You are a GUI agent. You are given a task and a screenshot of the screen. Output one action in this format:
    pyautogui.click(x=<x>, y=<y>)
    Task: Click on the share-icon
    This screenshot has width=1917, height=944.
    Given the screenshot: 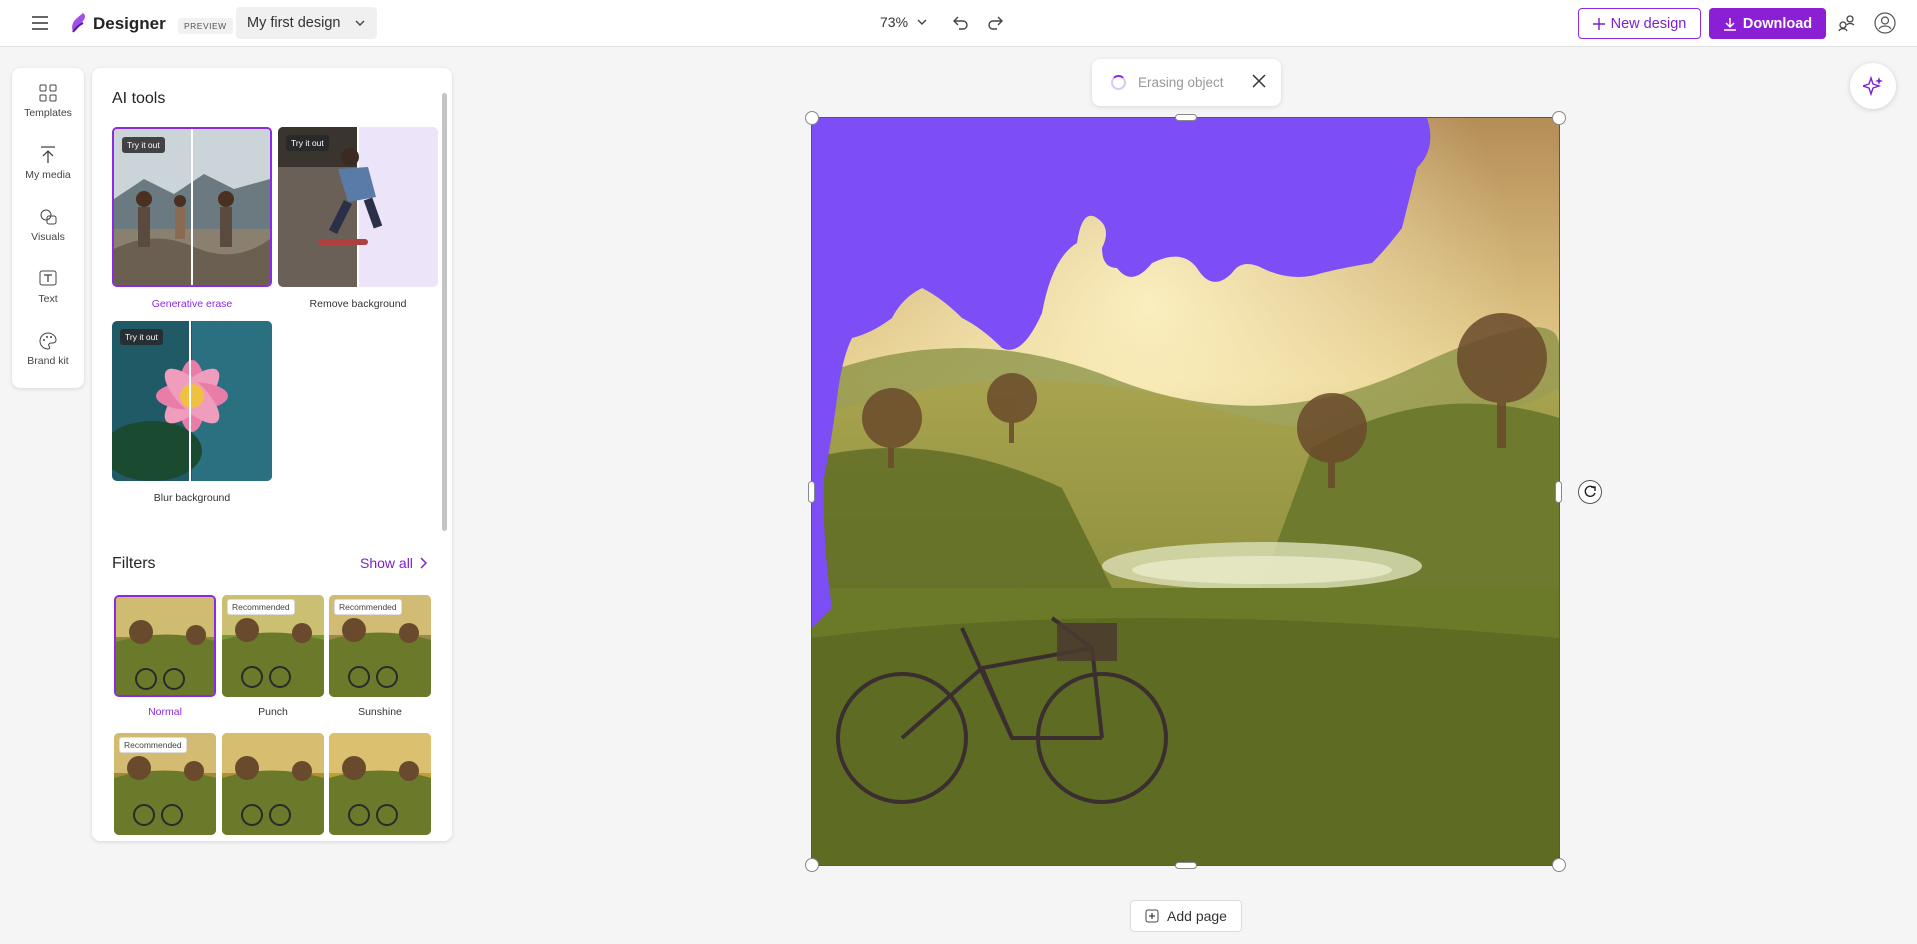 What is the action you would take?
    pyautogui.click(x=1847, y=25)
    